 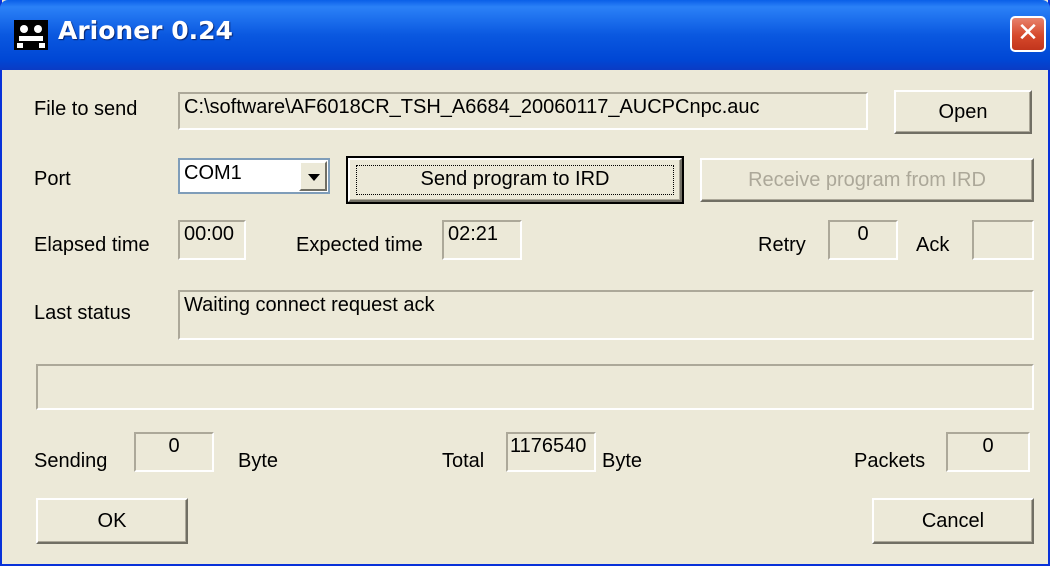 I want to click on chevron-down-icon, so click(x=314, y=177).